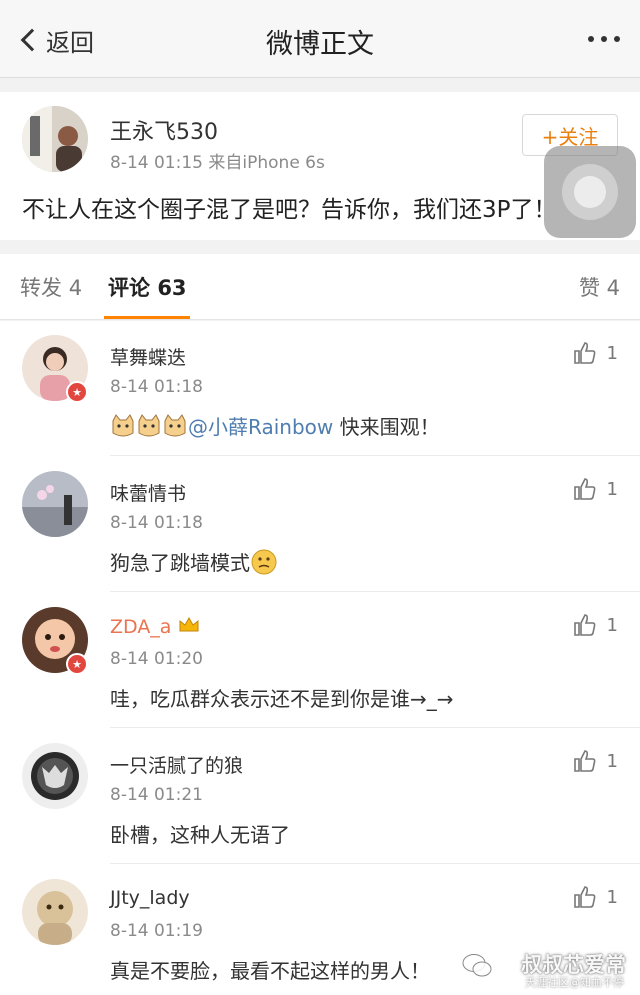  I want to click on commenter-name: 味蕾情书, so click(148, 492).